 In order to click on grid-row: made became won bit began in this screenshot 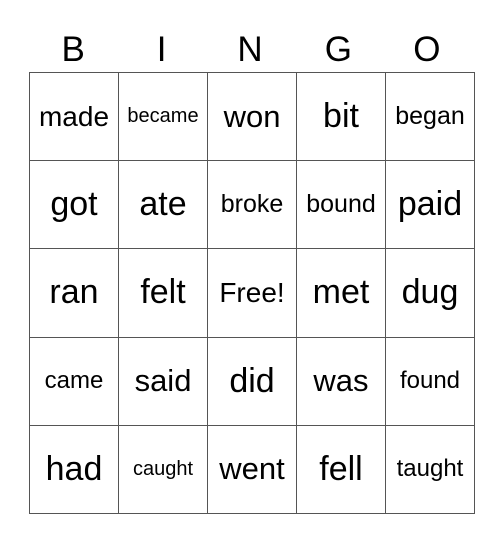, I will do `click(252, 116)`.